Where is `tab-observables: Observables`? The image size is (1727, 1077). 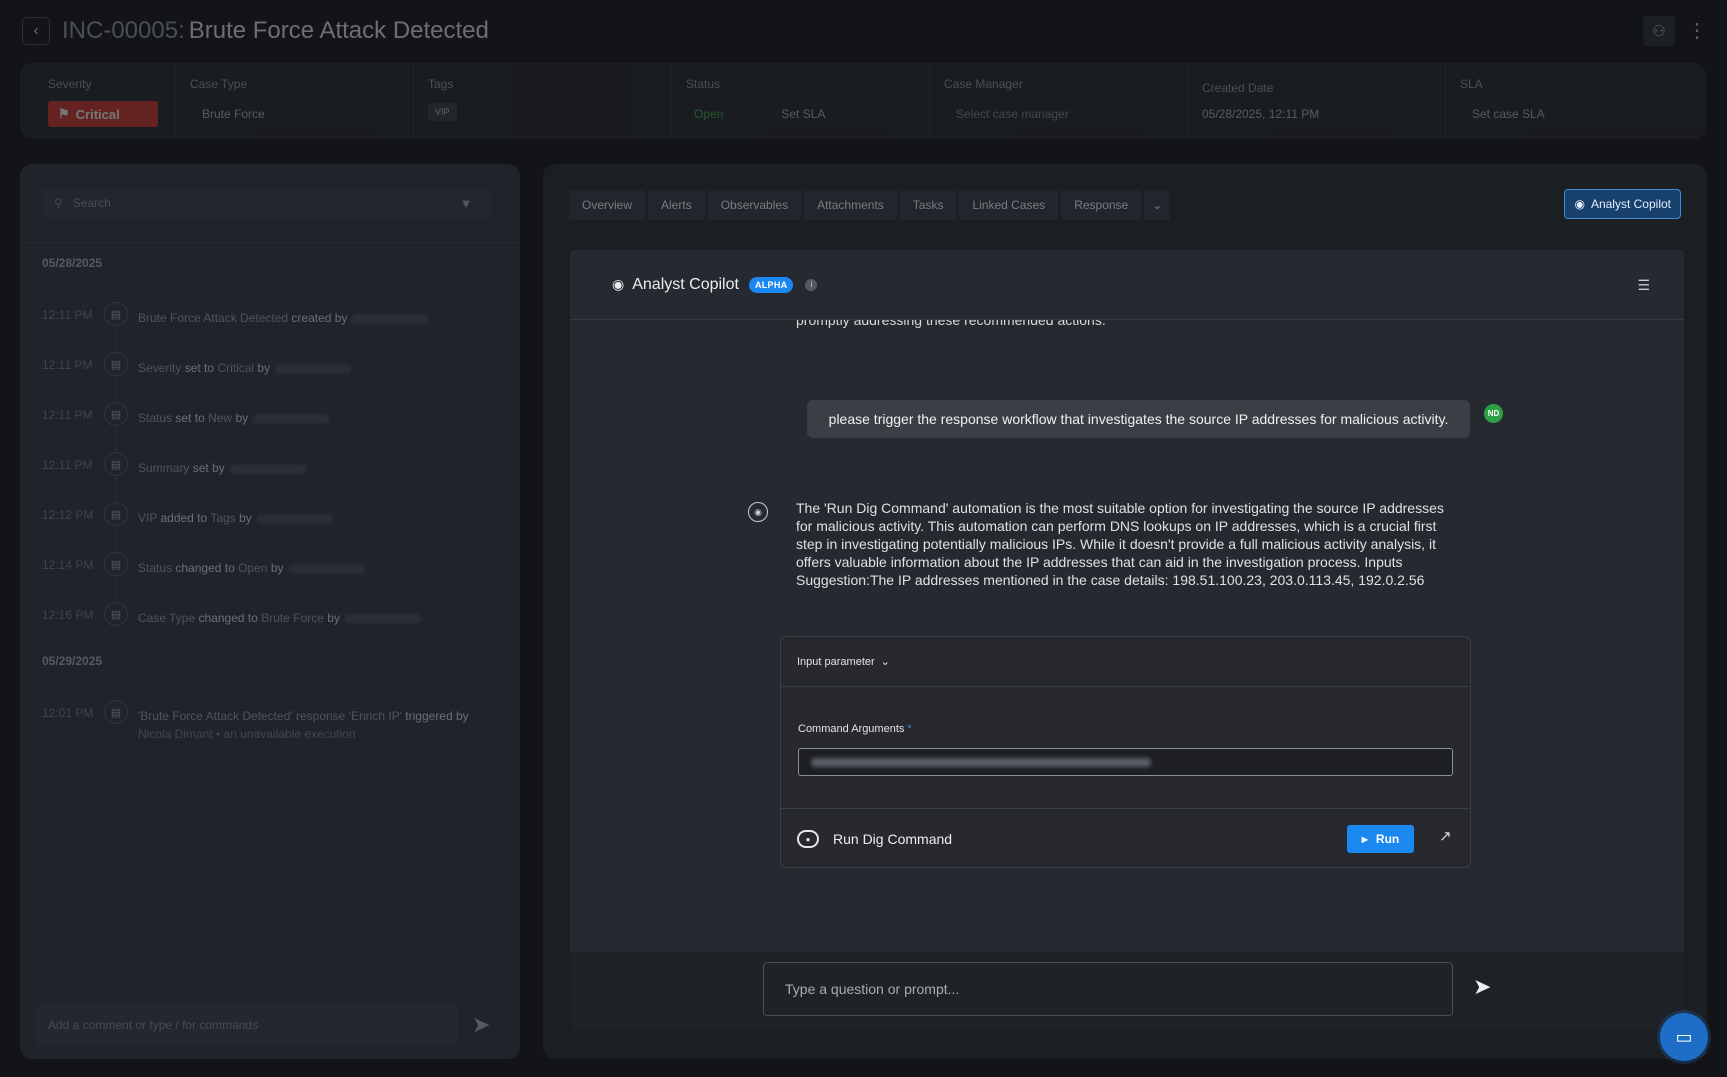 tab-observables: Observables is located at coordinates (754, 205).